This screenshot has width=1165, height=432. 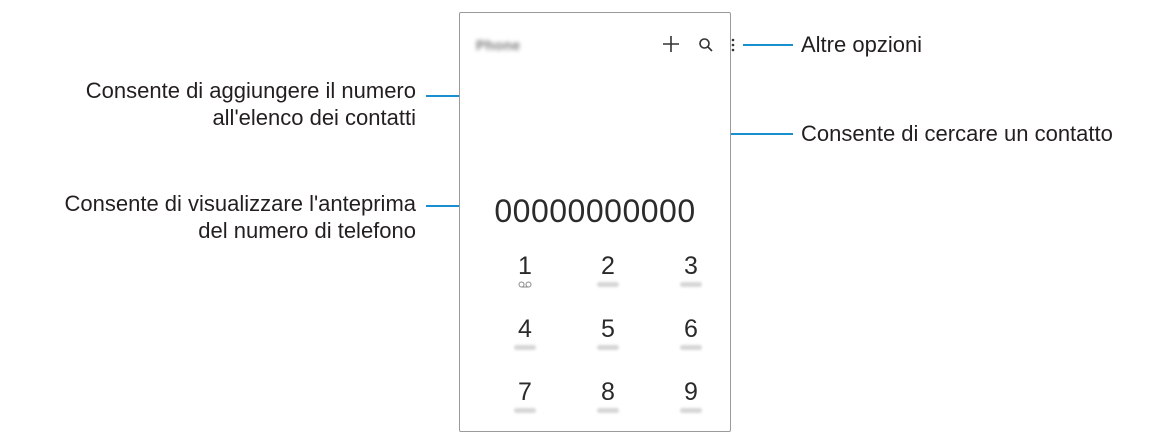 What do you see at coordinates (314, 117) in the screenshot?
I see `callout-add-contact-line2: all'elenco dei contatti` at bounding box center [314, 117].